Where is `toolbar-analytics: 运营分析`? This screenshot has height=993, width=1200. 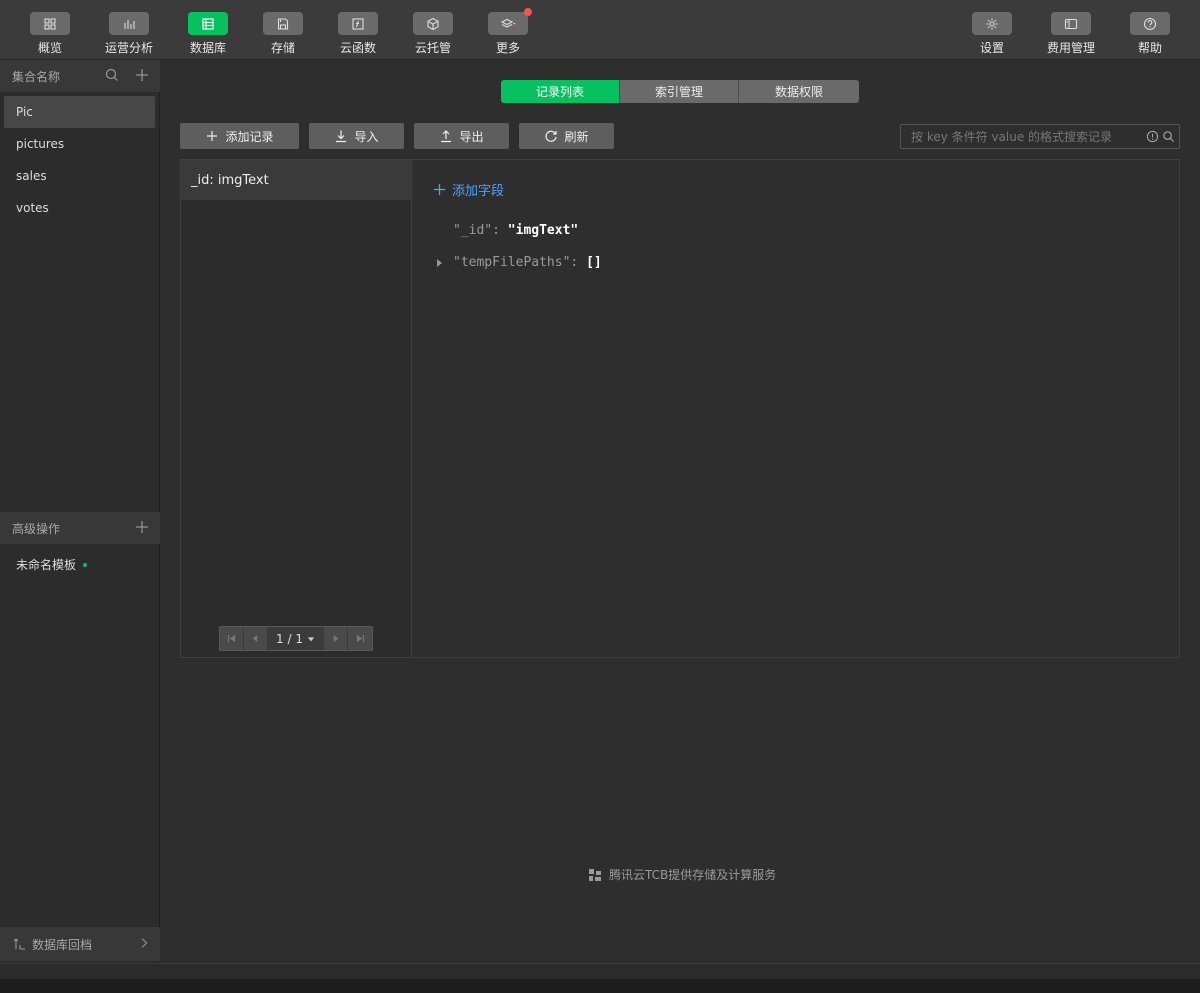
toolbar-analytics: 运营分析 is located at coordinates (129, 30).